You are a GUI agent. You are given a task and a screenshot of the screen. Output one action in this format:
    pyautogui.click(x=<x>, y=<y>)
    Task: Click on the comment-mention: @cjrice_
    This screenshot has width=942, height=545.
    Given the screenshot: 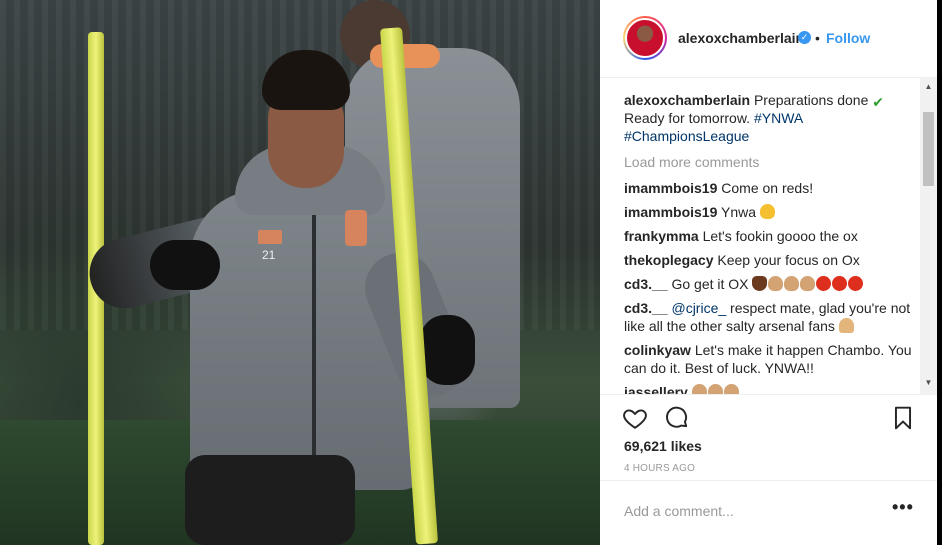 What is the action you would take?
    pyautogui.click(x=698, y=308)
    